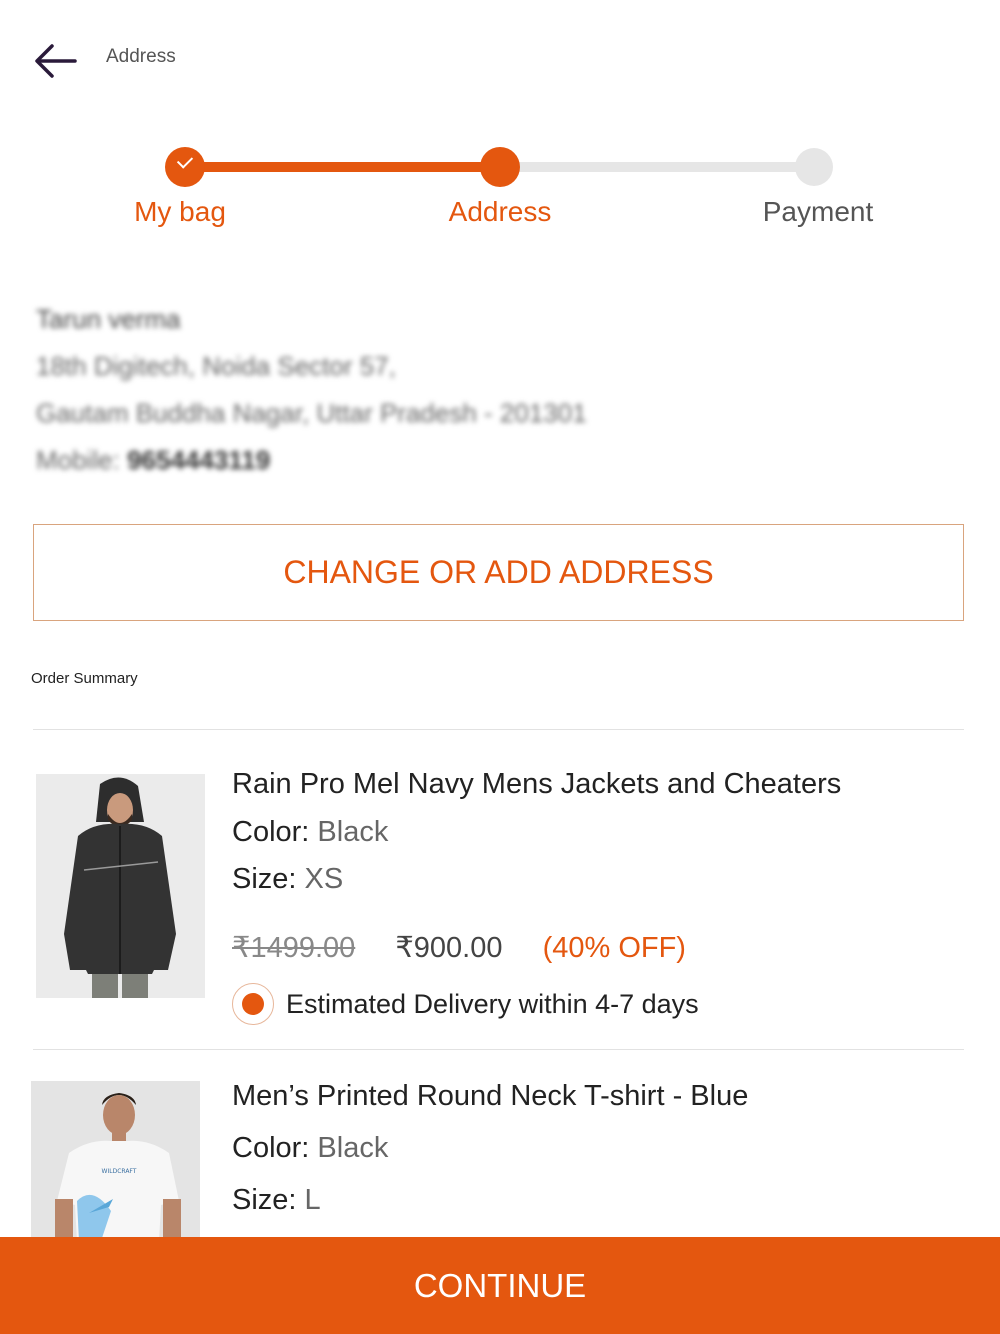 The width and height of the screenshot is (1000, 1334). What do you see at coordinates (492, 1003) in the screenshot?
I see `delivery-text: Estimated Delivery within 4-7 days` at bounding box center [492, 1003].